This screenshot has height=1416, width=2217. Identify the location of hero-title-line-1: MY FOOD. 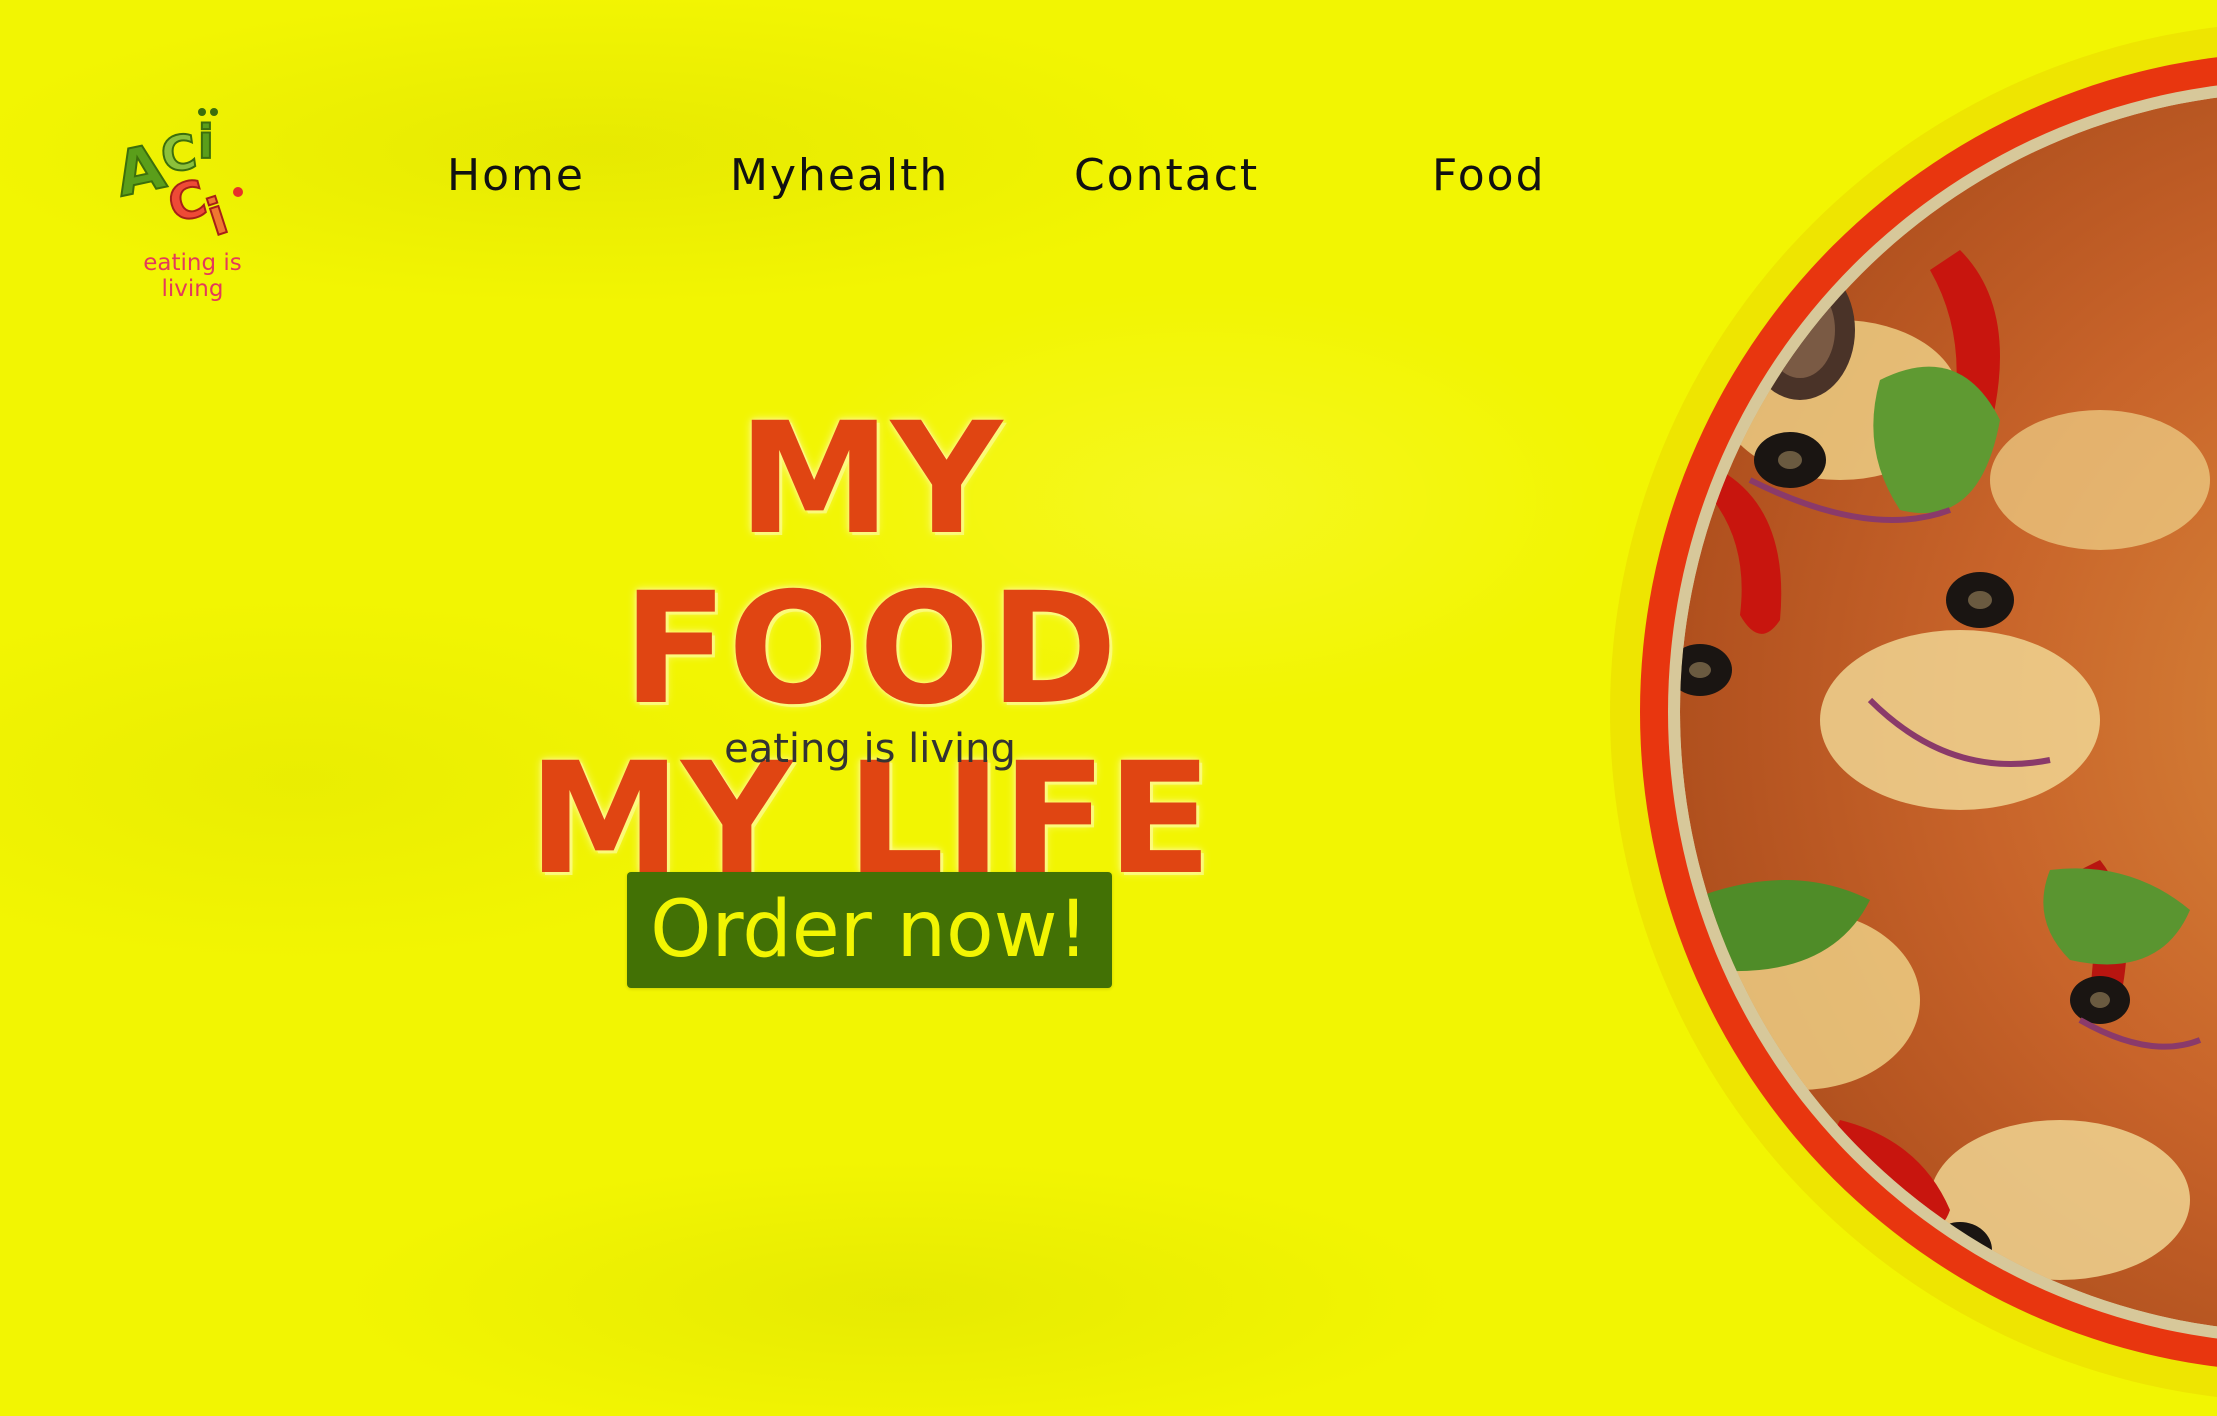
(870, 564).